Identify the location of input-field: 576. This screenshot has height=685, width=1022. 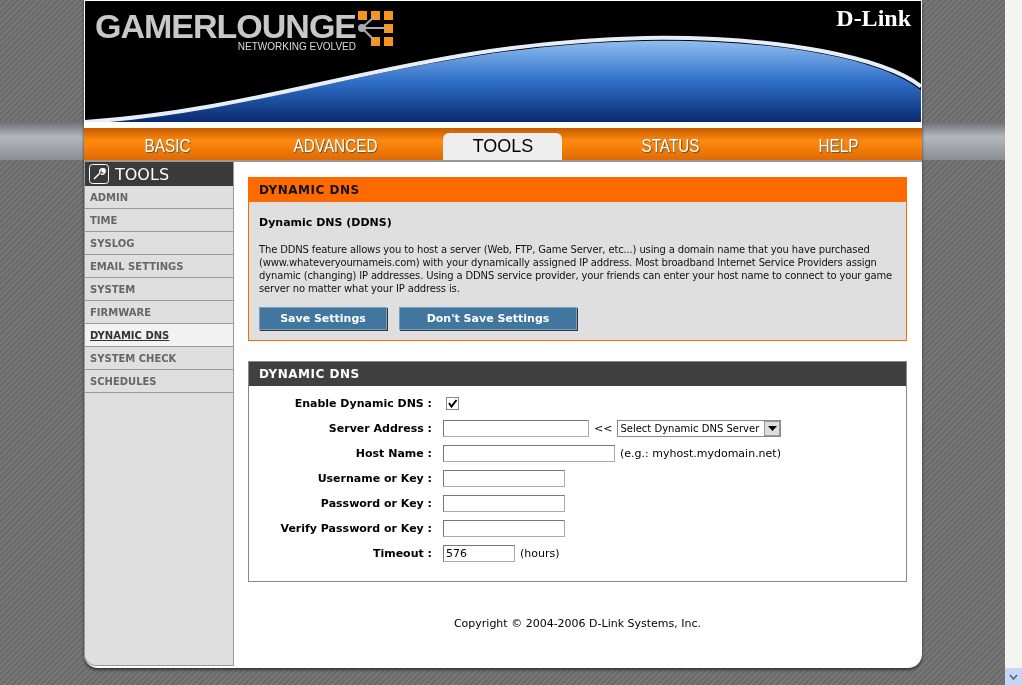
(479, 553).